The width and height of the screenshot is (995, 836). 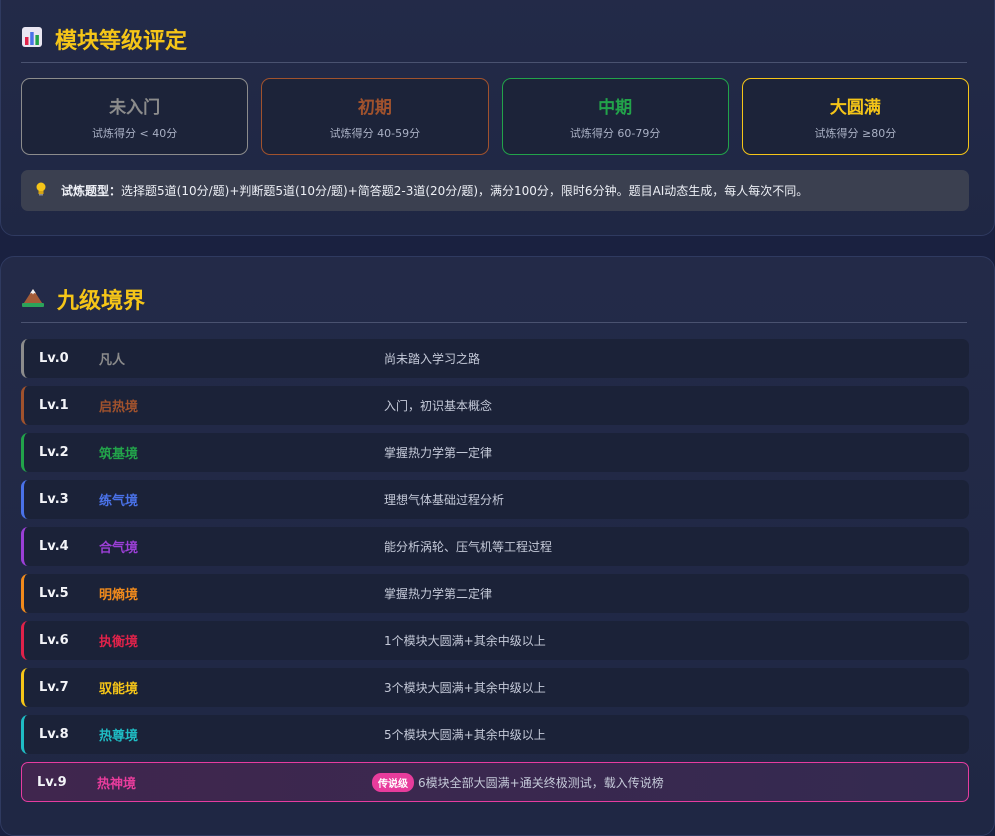 What do you see at coordinates (54, 593) in the screenshot?
I see `realm-level: Lv.5` at bounding box center [54, 593].